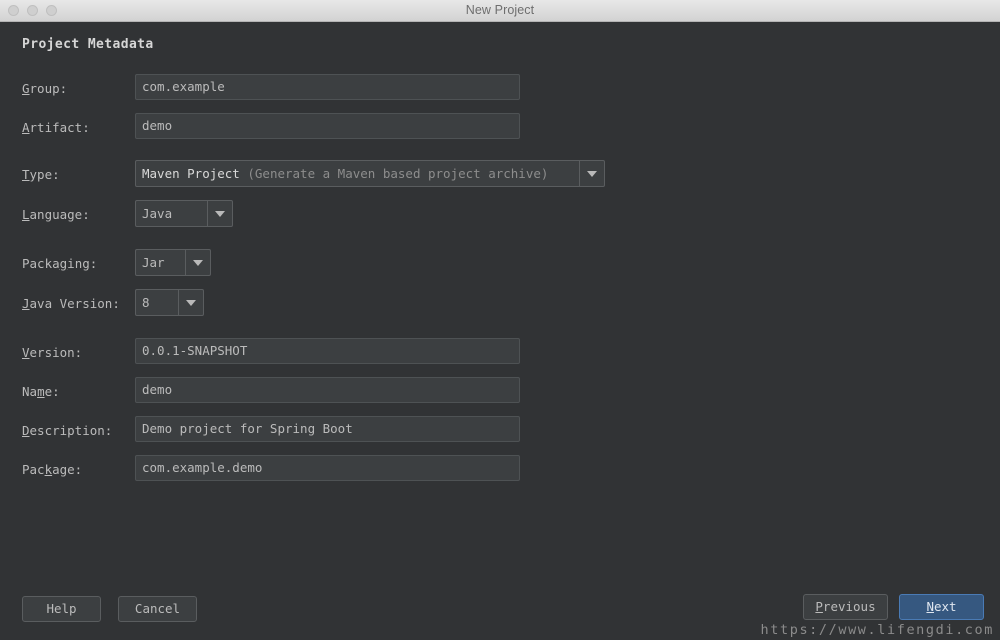 Image resolution: width=1000 pixels, height=640 pixels. I want to click on next-button: Next, so click(941, 607).